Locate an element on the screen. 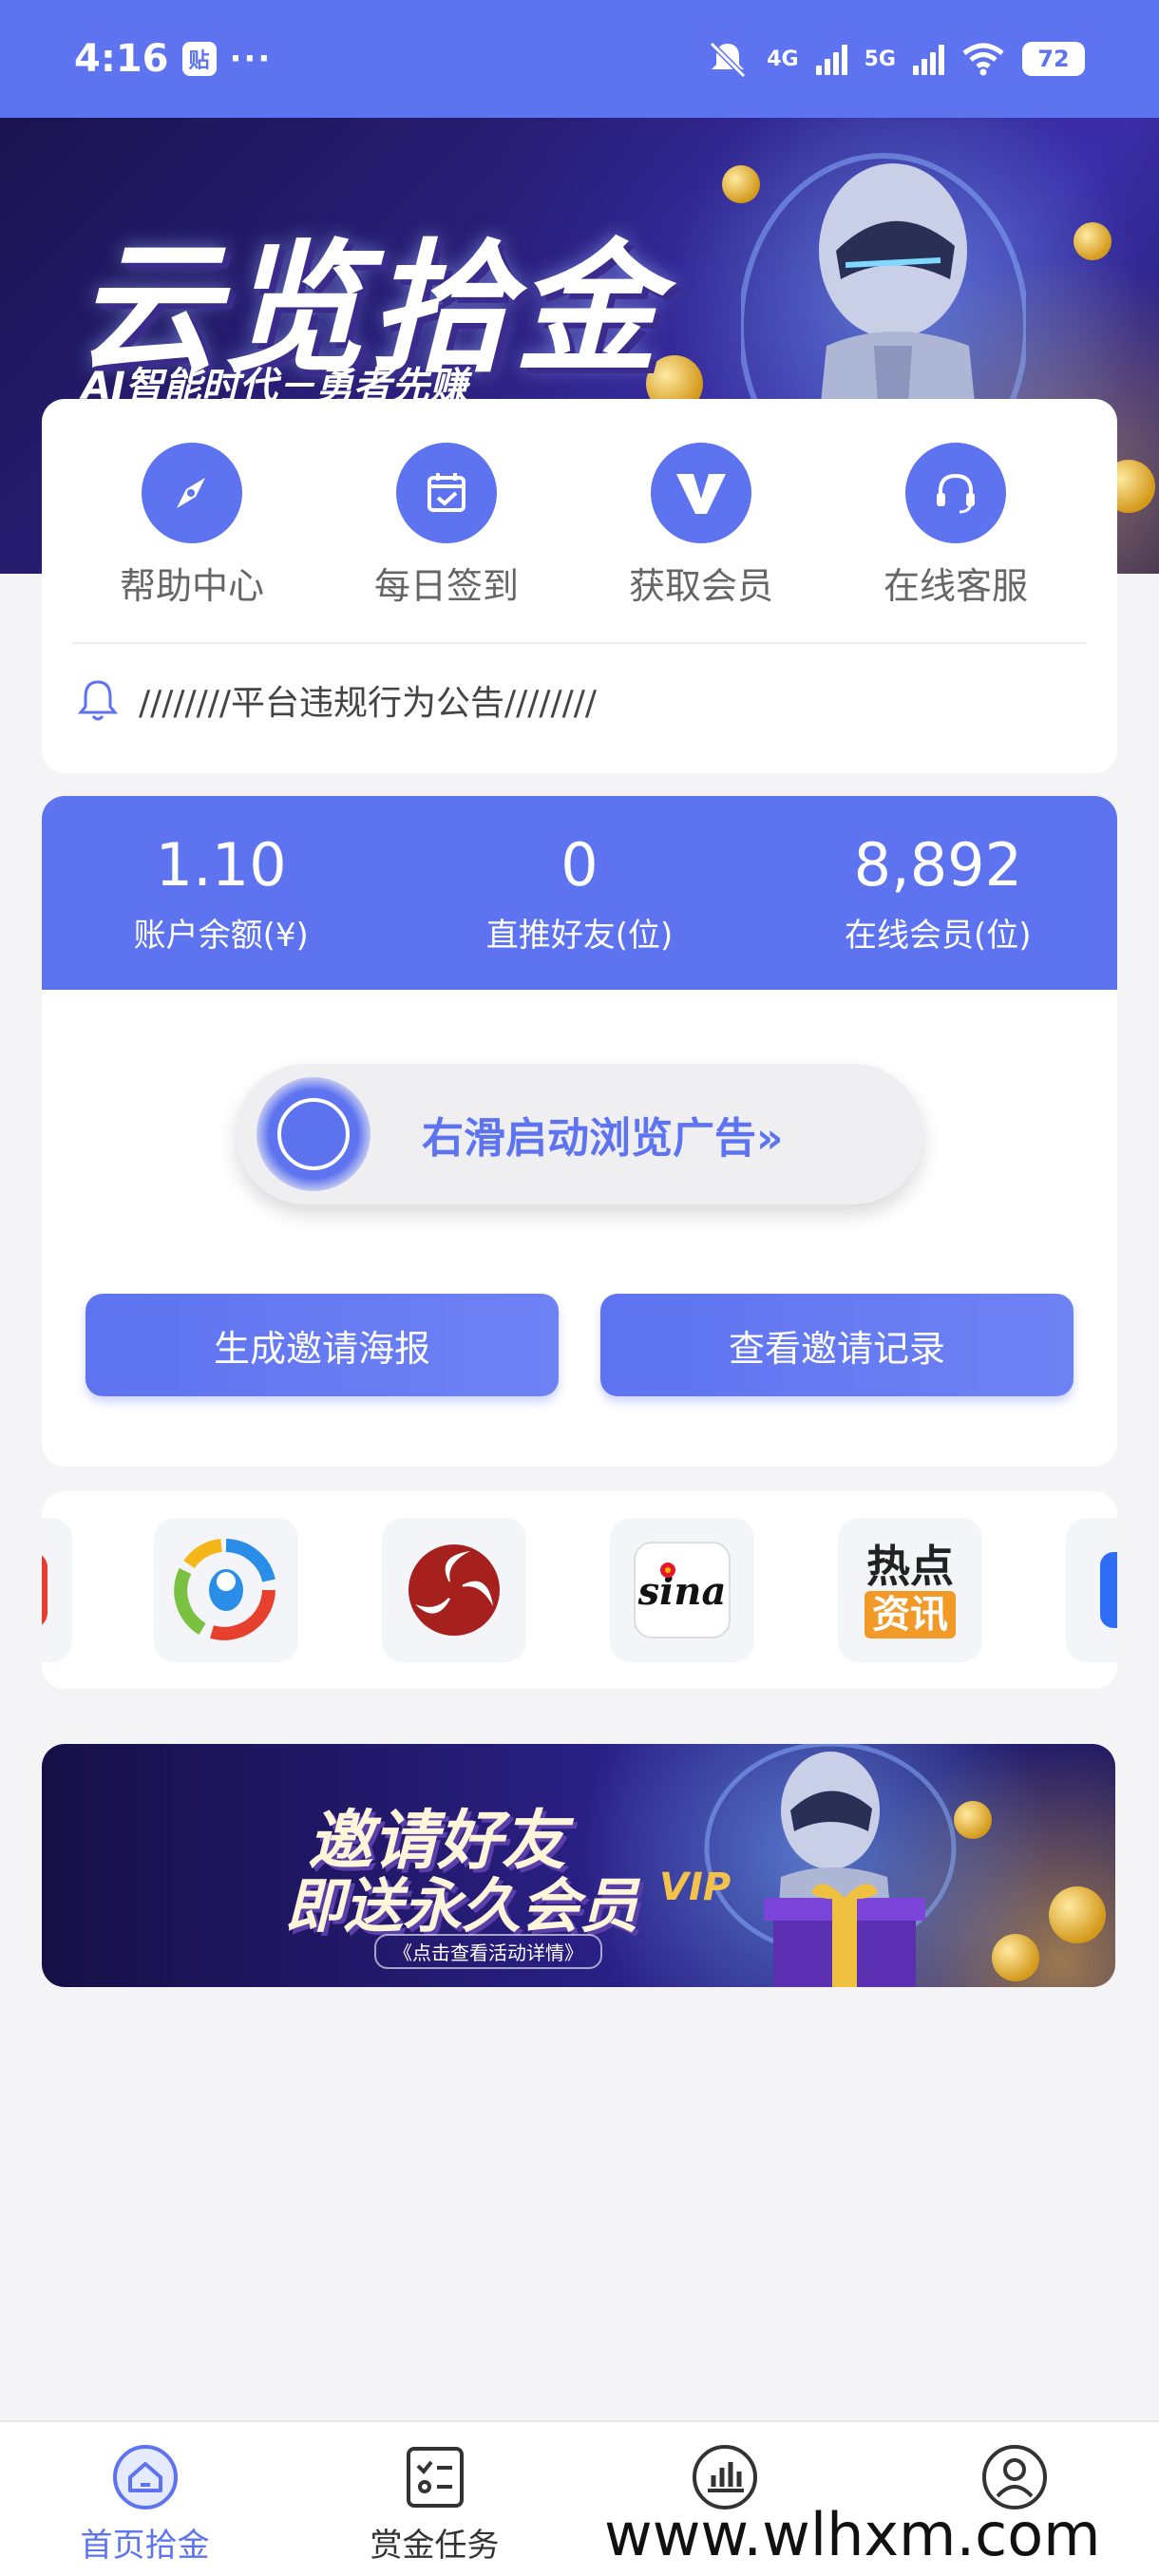  view-invite-records-button: 查看邀请记录 is located at coordinates (837, 1345).